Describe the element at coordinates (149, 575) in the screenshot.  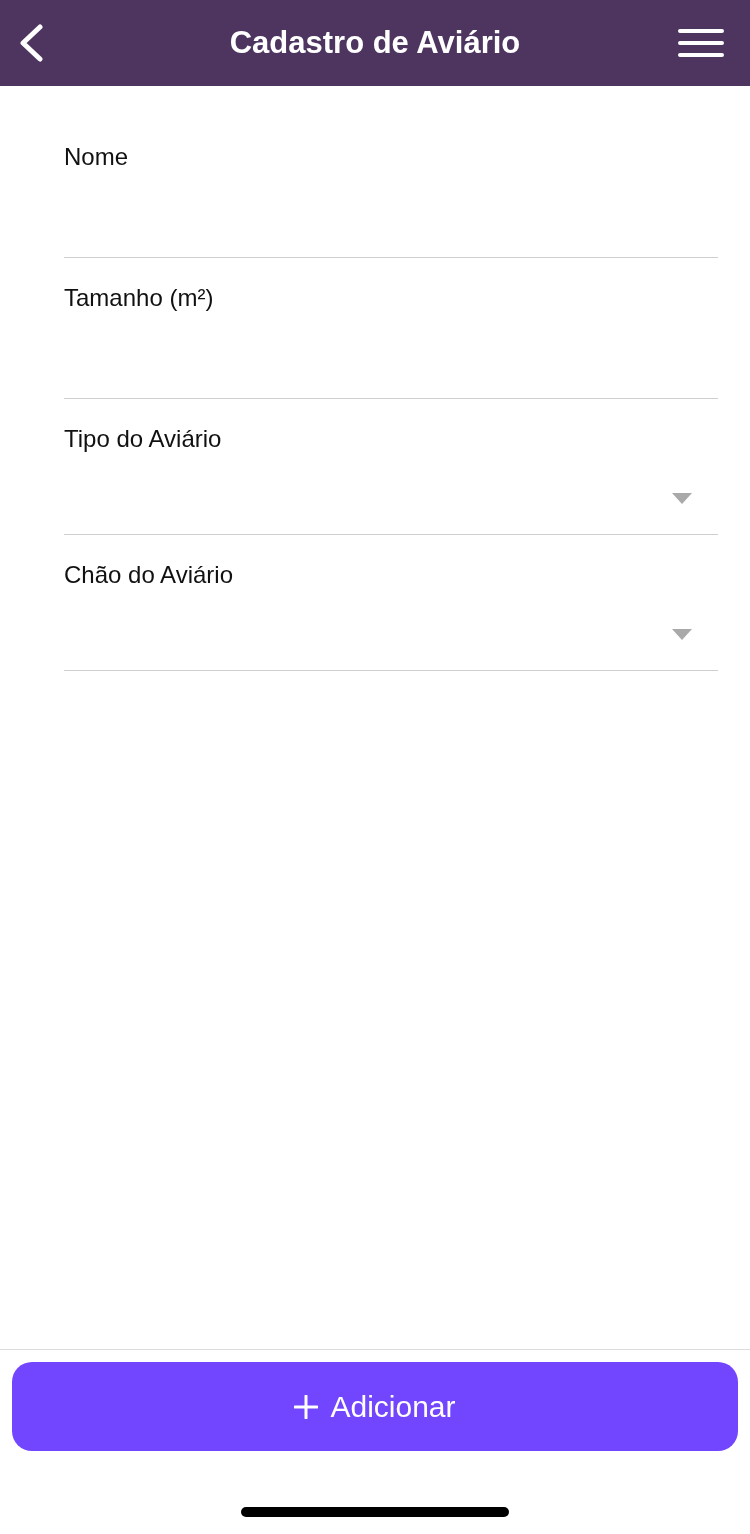
I see `field-label: Chão do Aviário` at that location.